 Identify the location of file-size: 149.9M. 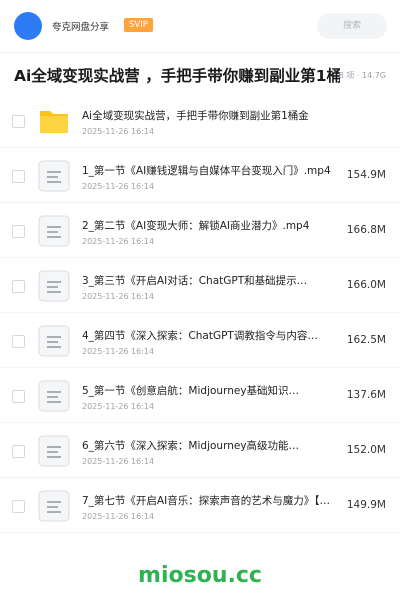
(366, 505).